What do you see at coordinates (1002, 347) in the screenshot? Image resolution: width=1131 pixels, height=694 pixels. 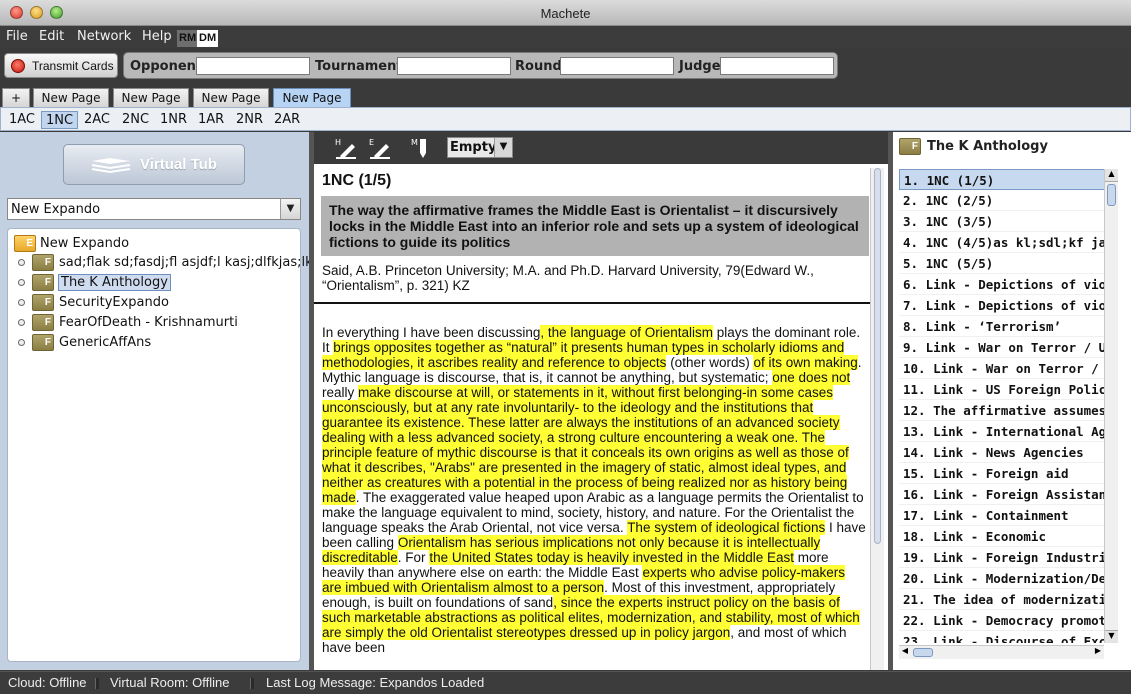 I see `card-list-item: 9. Link - War on Terror / Unlawf` at bounding box center [1002, 347].